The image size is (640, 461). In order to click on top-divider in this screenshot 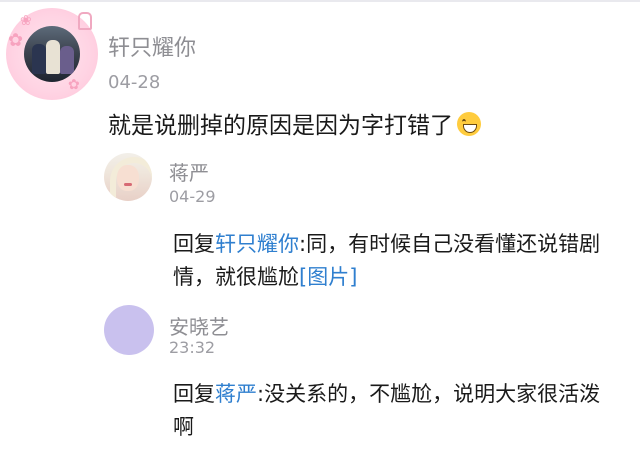, I will do `click(320, 1)`.